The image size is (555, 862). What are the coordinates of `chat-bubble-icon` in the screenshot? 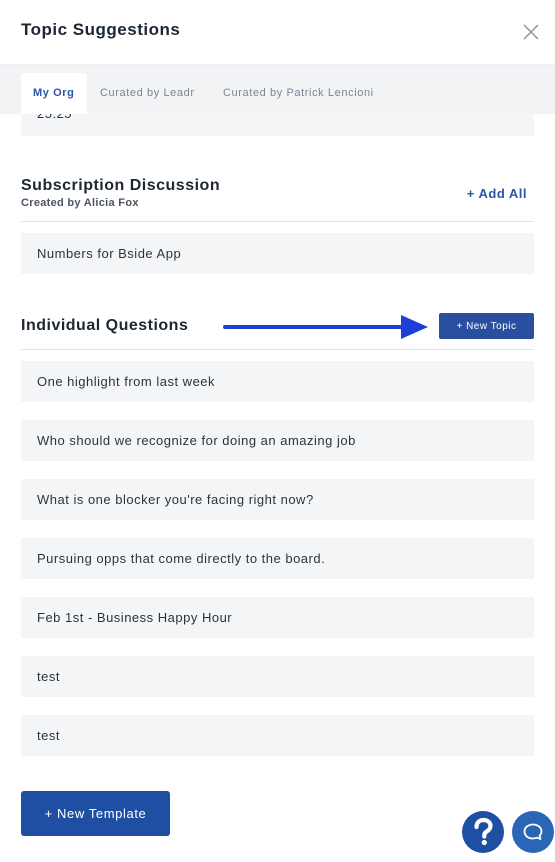 It's located at (533, 831).